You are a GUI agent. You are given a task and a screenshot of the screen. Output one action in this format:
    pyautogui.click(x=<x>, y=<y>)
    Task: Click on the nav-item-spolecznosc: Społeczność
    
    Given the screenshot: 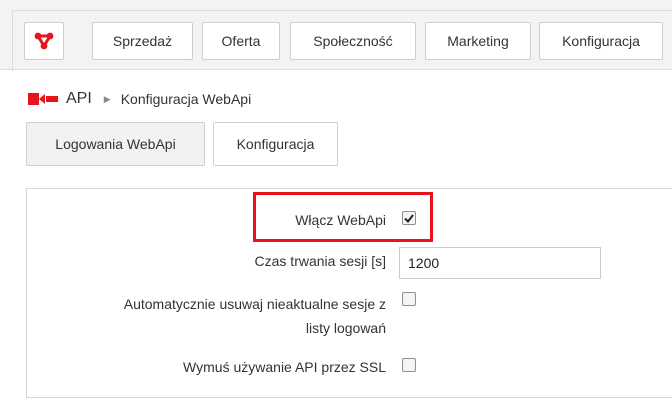 What is the action you would take?
    pyautogui.click(x=353, y=41)
    